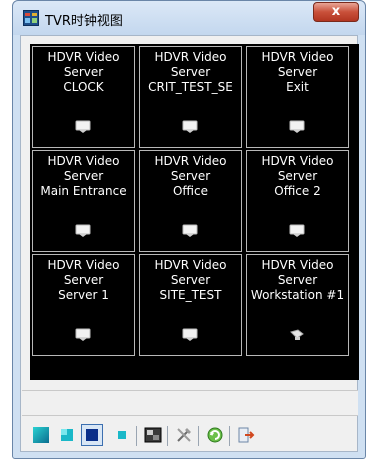  Describe the element at coordinates (67, 435) in the screenshot. I see `view-medium-icon` at that location.